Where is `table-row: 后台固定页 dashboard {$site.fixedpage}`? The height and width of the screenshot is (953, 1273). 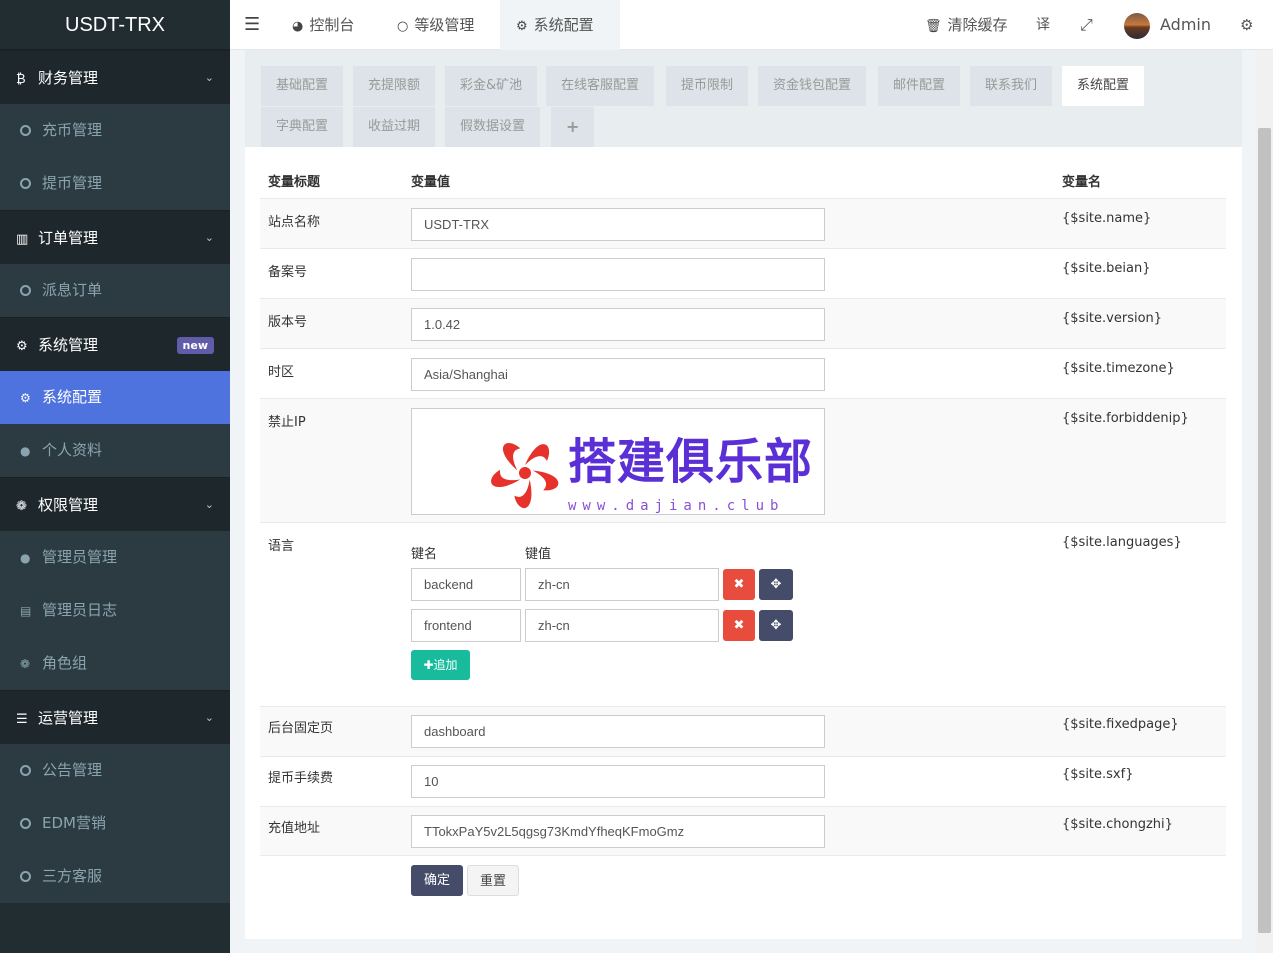
table-row: 后台固定页 dashboard {$site.fixedpage} is located at coordinates (743, 731).